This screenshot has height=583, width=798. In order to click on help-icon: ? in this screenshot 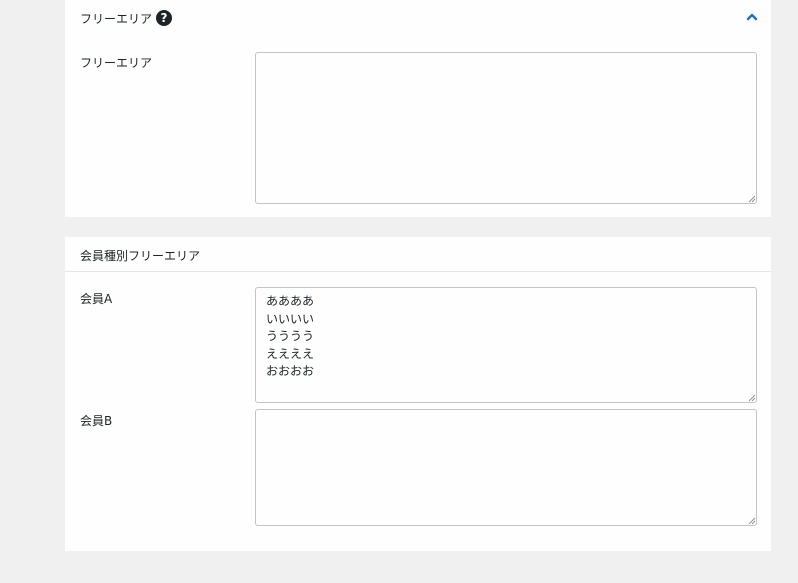, I will do `click(164, 18)`.